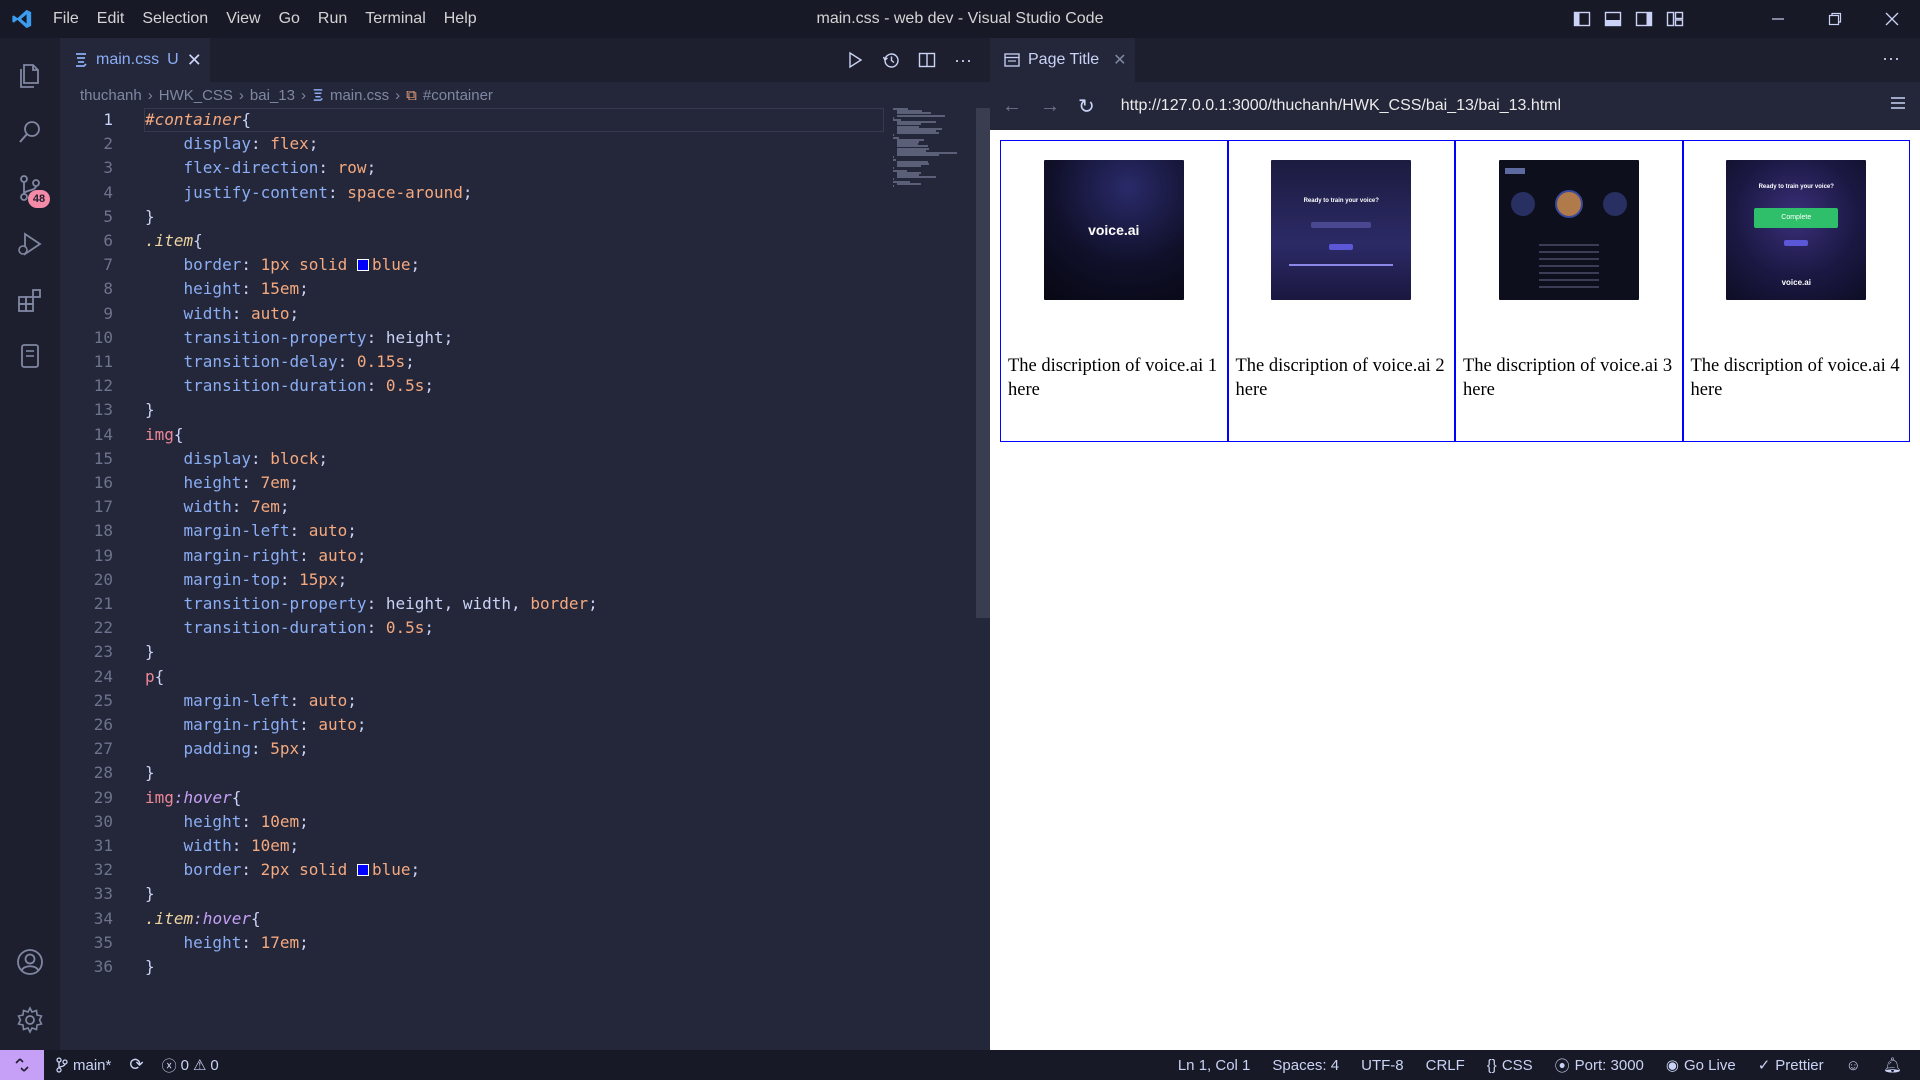 The width and height of the screenshot is (1920, 1080). I want to click on editor-scrollbar, so click(983, 363).